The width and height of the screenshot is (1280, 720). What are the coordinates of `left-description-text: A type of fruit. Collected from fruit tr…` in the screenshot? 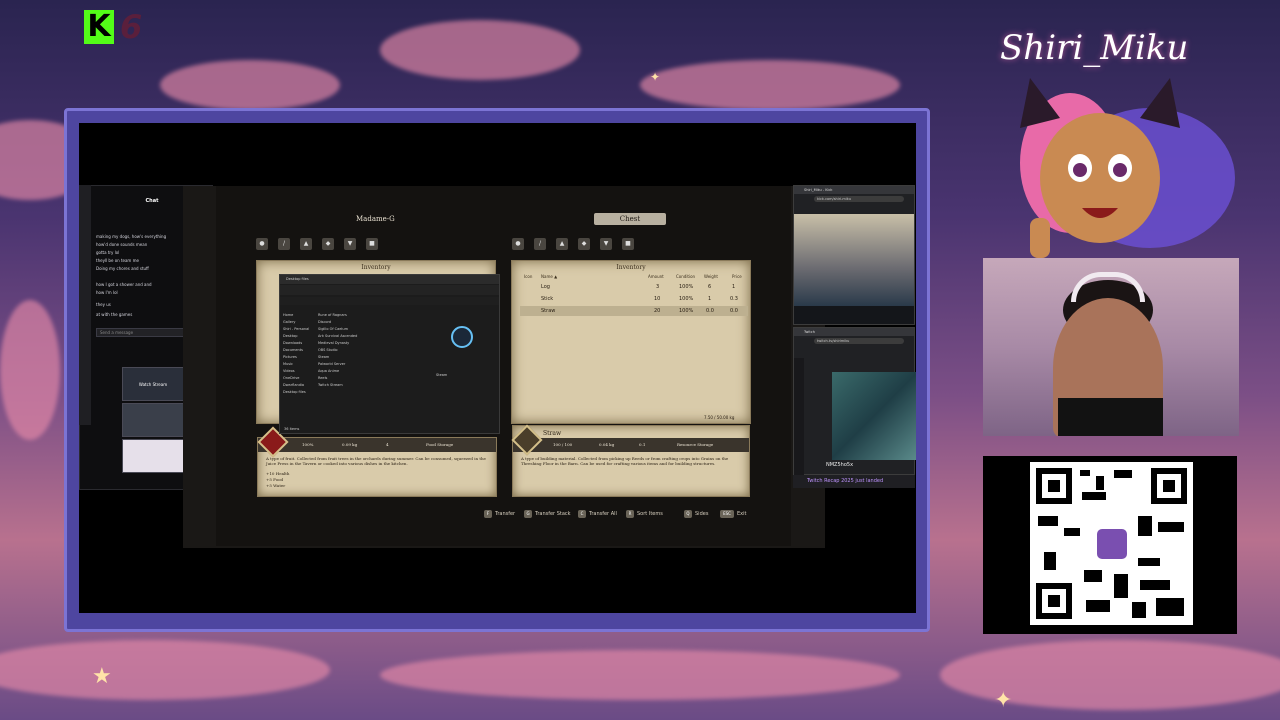 It's located at (376, 461).